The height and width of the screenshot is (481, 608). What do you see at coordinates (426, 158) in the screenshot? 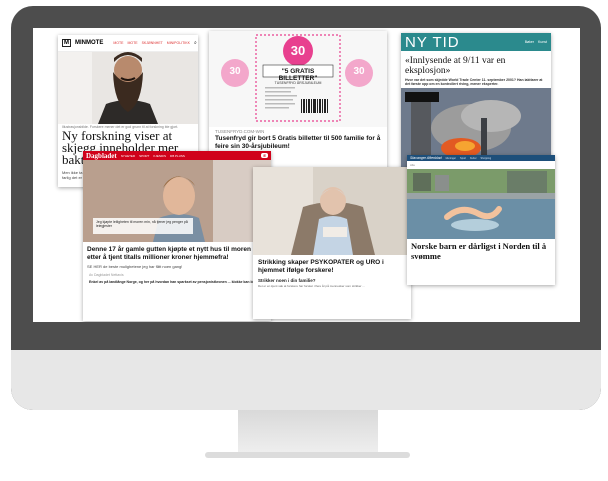
I see `aftenblad-logo: Stavanger Aftenblad` at bounding box center [426, 158].